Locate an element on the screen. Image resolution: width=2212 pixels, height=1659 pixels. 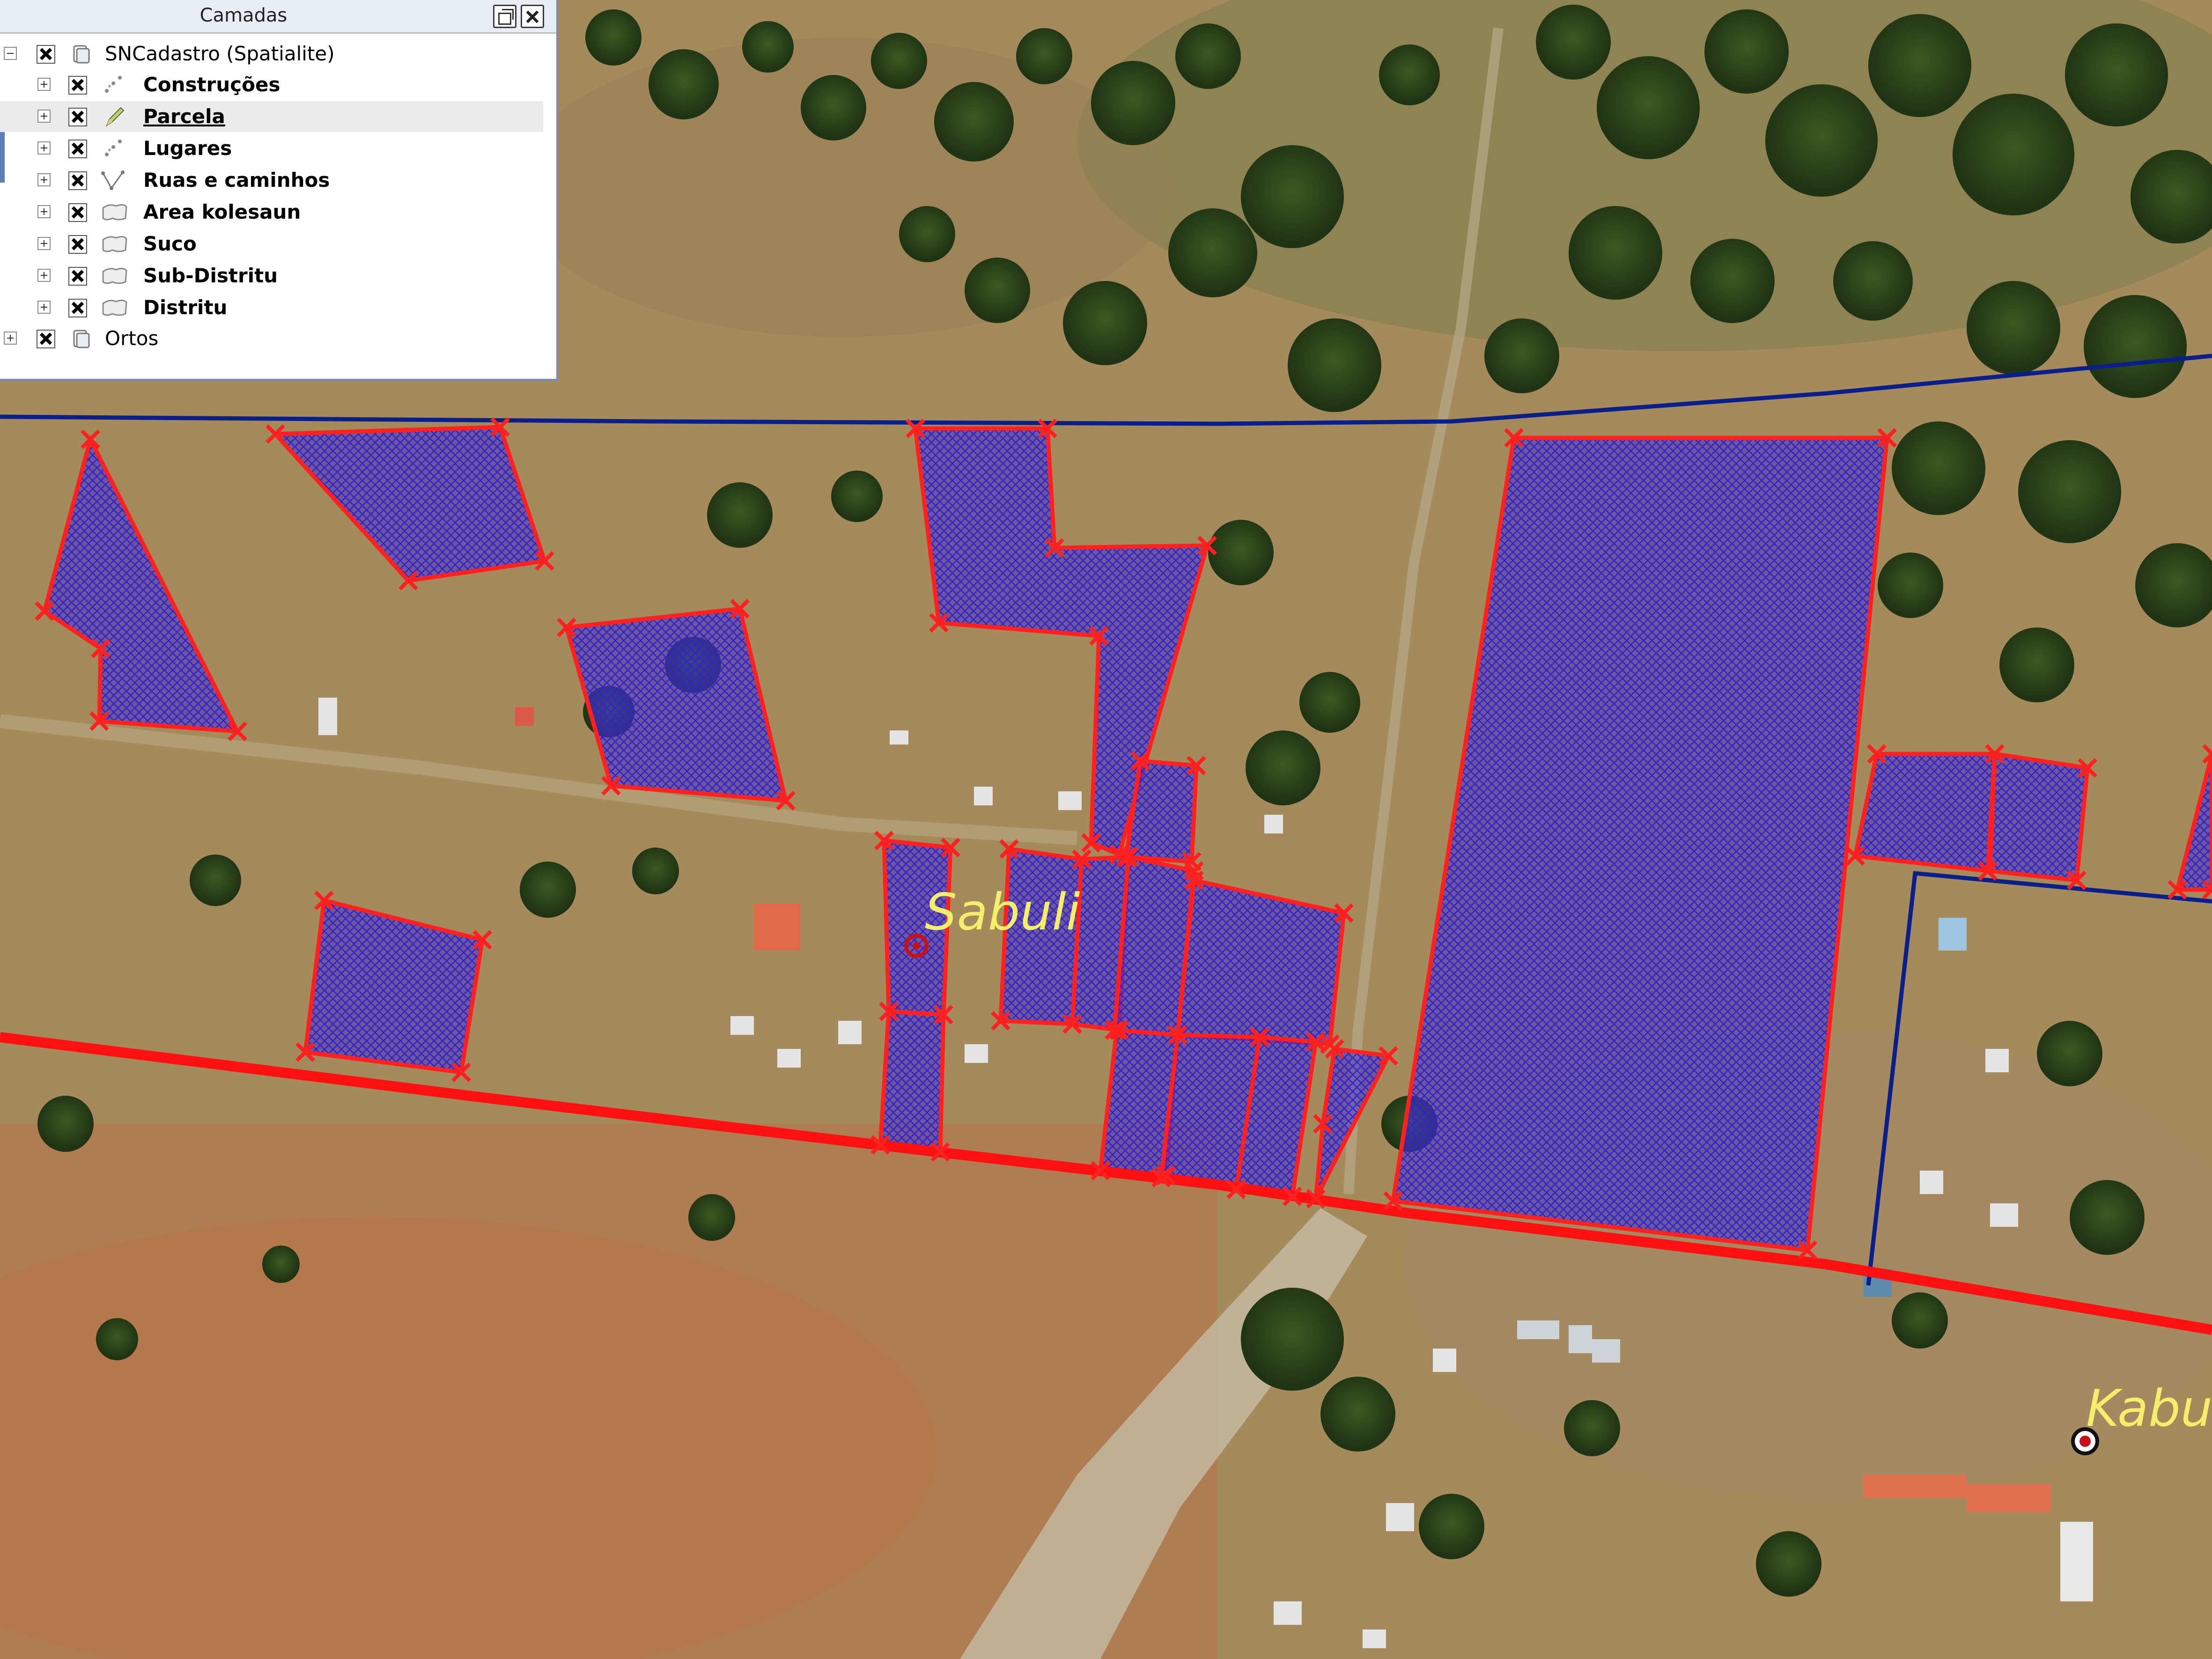
panel-titlebar: Camadas is located at coordinates (278, 17).